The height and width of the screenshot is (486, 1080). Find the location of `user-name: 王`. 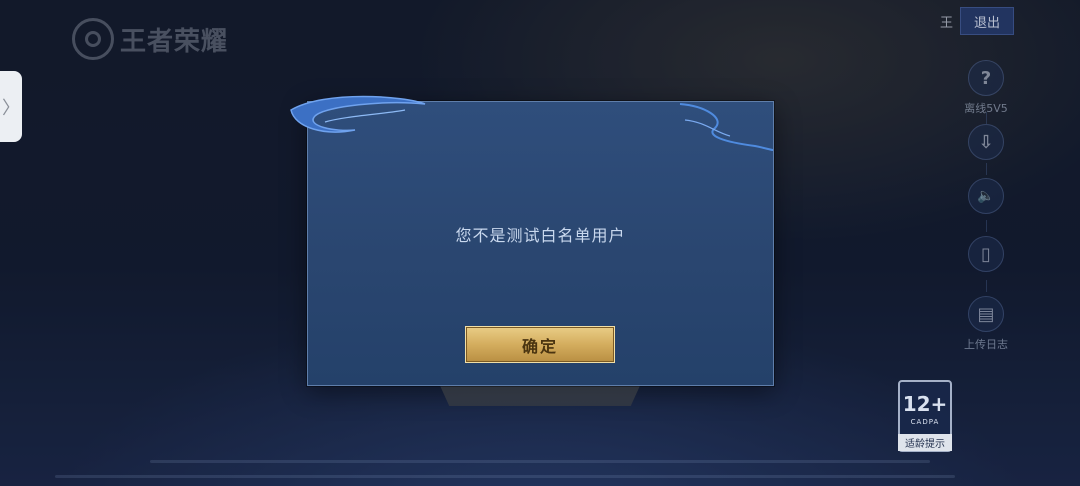

user-name: 王 is located at coordinates (947, 23).